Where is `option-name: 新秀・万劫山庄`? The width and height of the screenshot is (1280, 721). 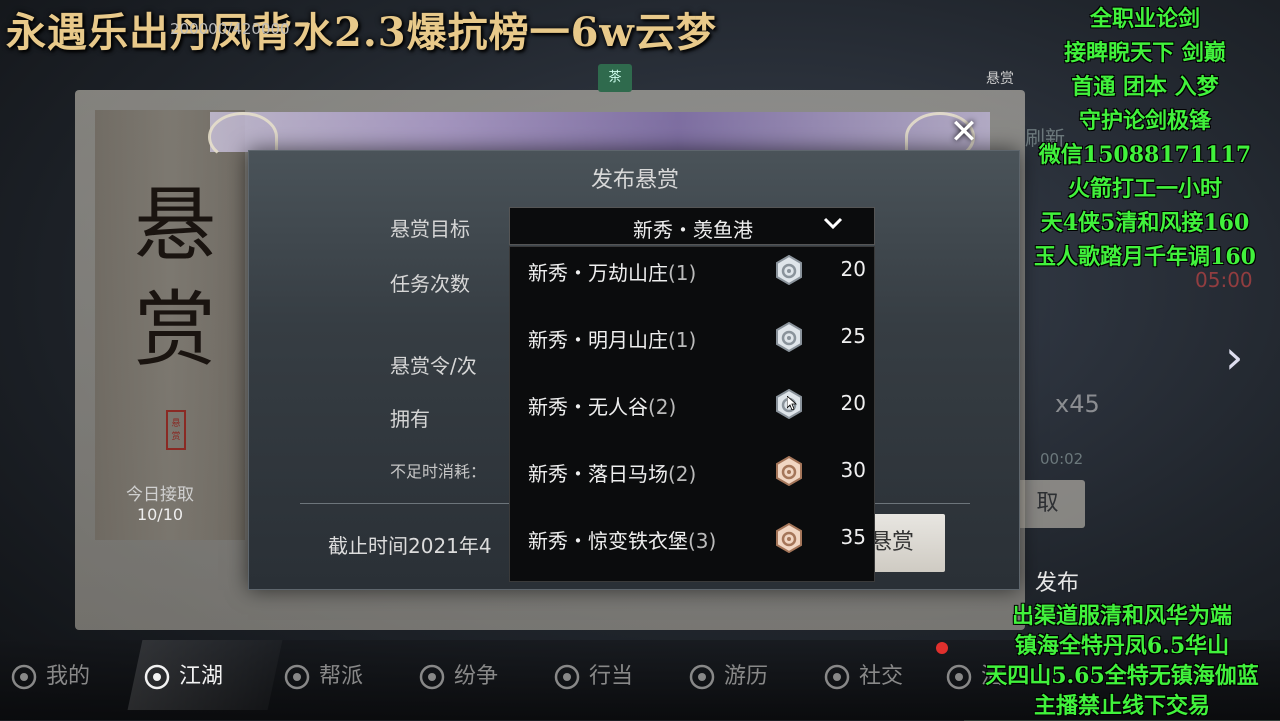 option-name: 新秀・万劫山庄 is located at coordinates (598, 273).